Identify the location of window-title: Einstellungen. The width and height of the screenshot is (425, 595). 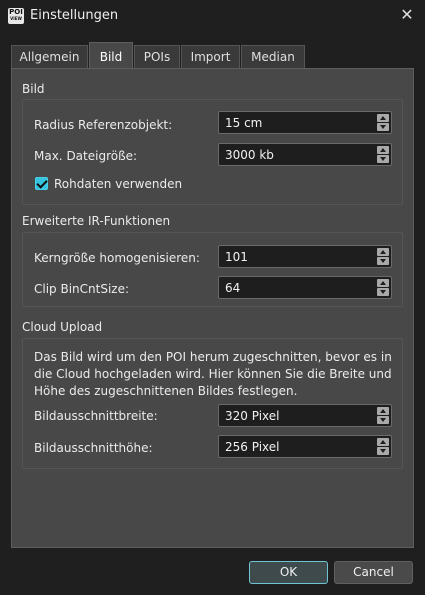
(74, 15).